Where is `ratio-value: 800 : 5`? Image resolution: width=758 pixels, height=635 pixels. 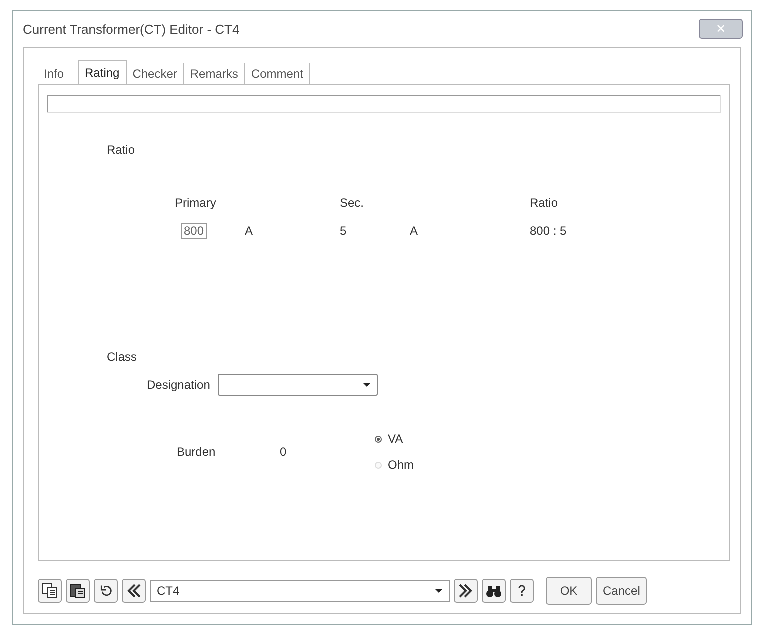
ratio-value: 800 : 5 is located at coordinates (549, 231).